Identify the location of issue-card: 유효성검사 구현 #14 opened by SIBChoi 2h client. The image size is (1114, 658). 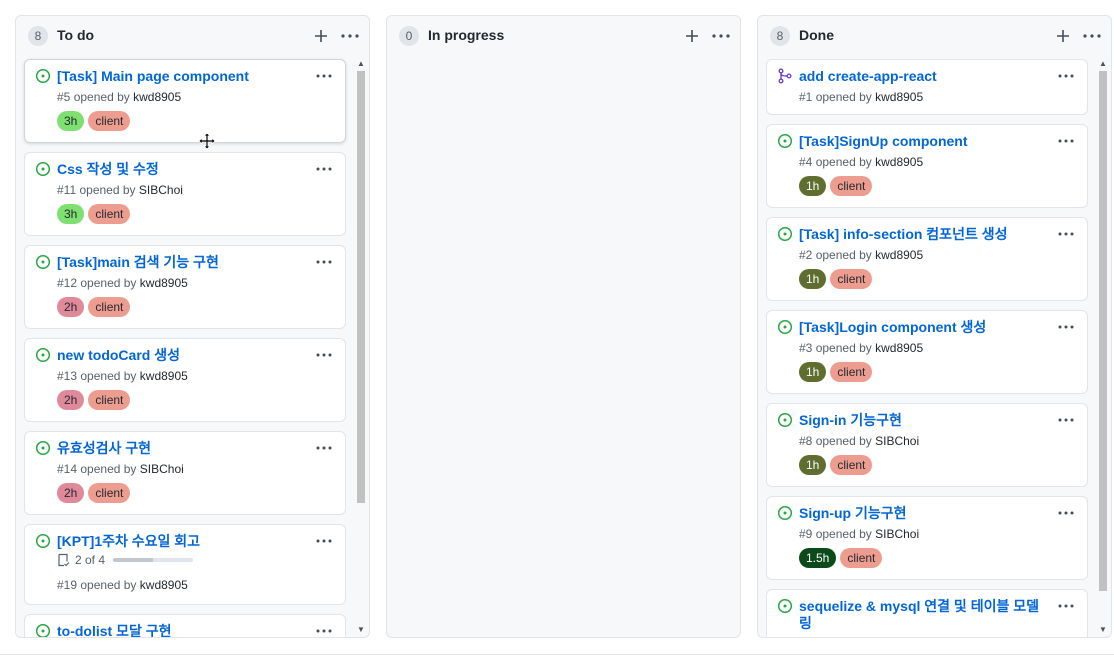
(185, 473).